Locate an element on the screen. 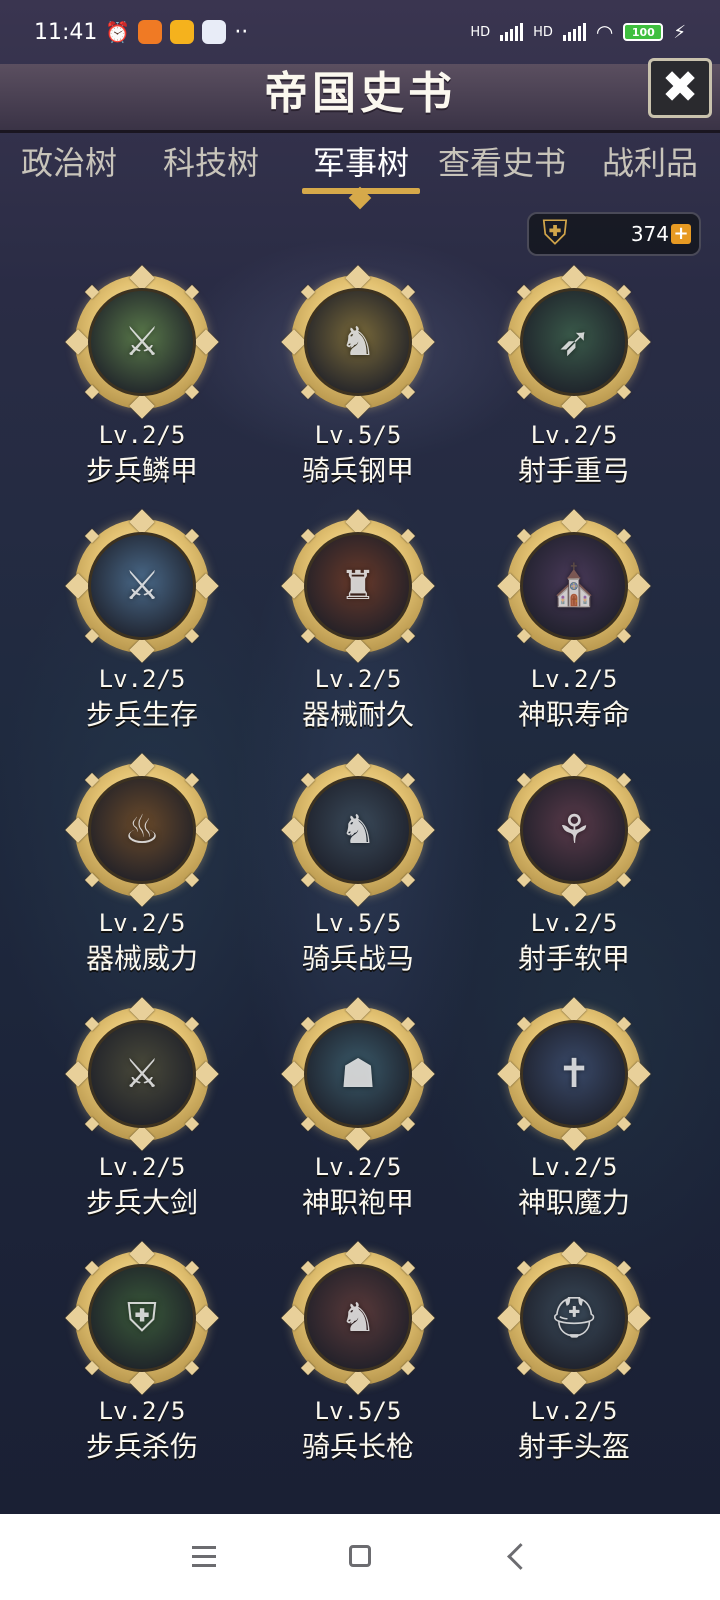 The width and height of the screenshot is (720, 1600). skill-figure: ⚘ is located at coordinates (574, 830).